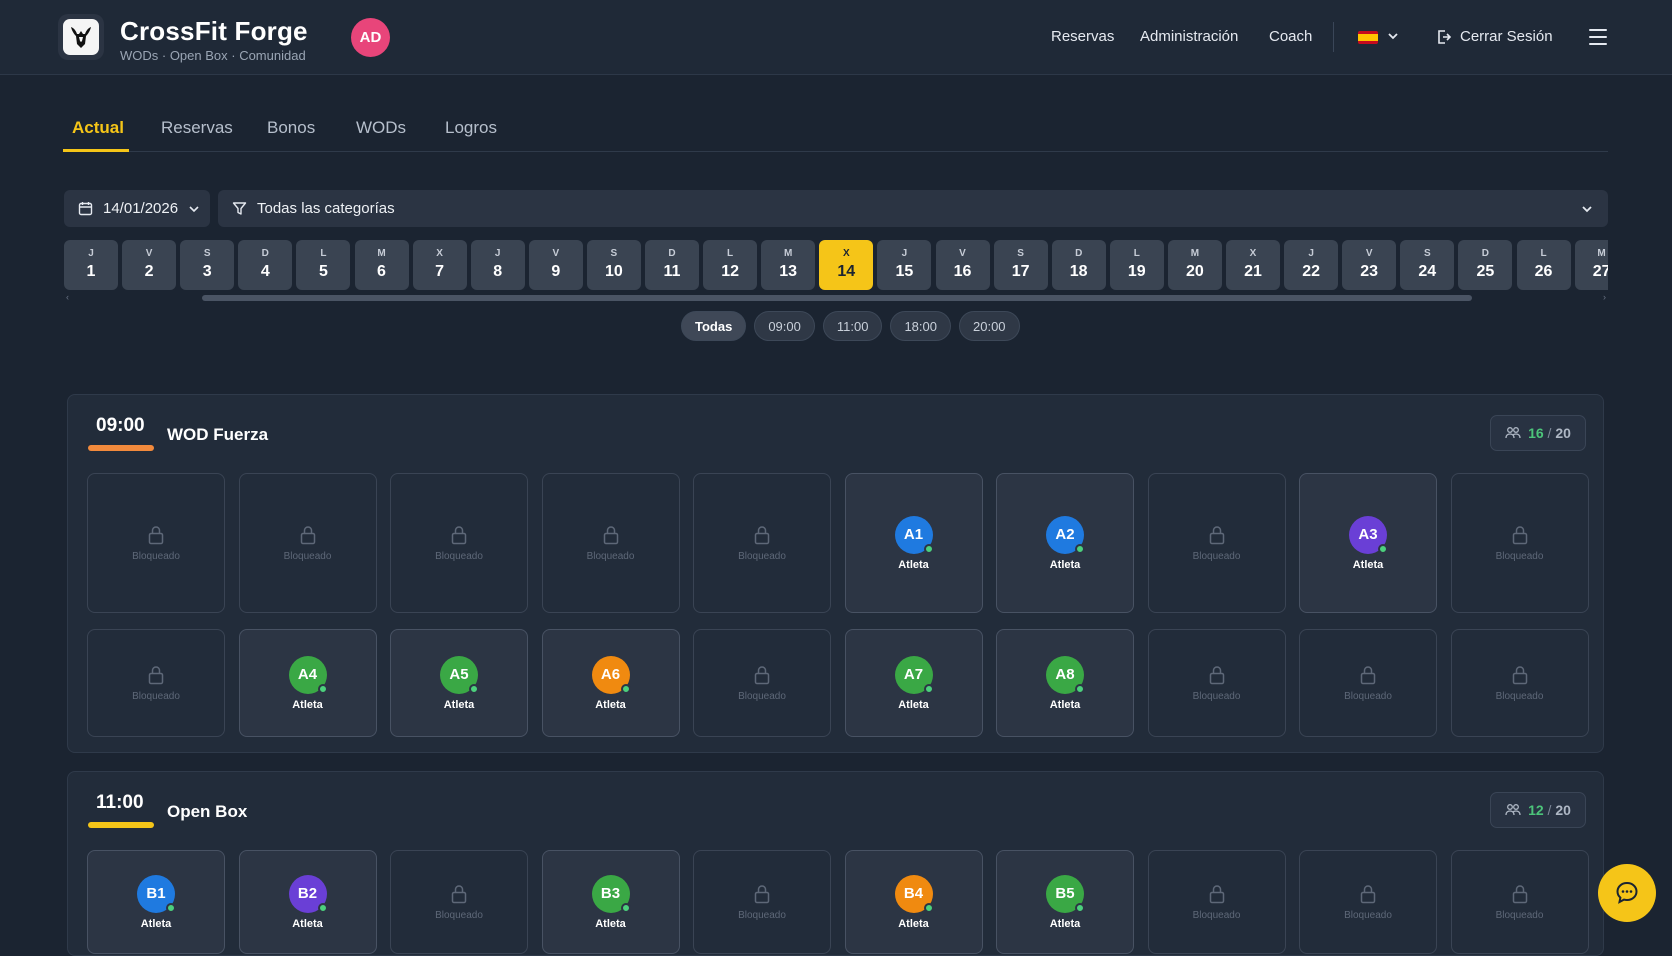 Image resolution: width=1672 pixels, height=956 pixels. Describe the element at coordinates (1078, 271) in the screenshot. I see `day-number: 18` at that location.